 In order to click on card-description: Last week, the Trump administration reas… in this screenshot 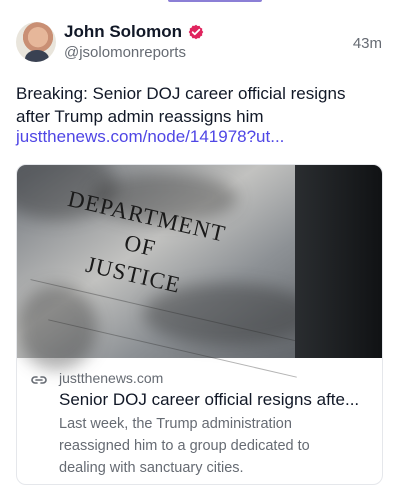, I will do `click(184, 446)`.